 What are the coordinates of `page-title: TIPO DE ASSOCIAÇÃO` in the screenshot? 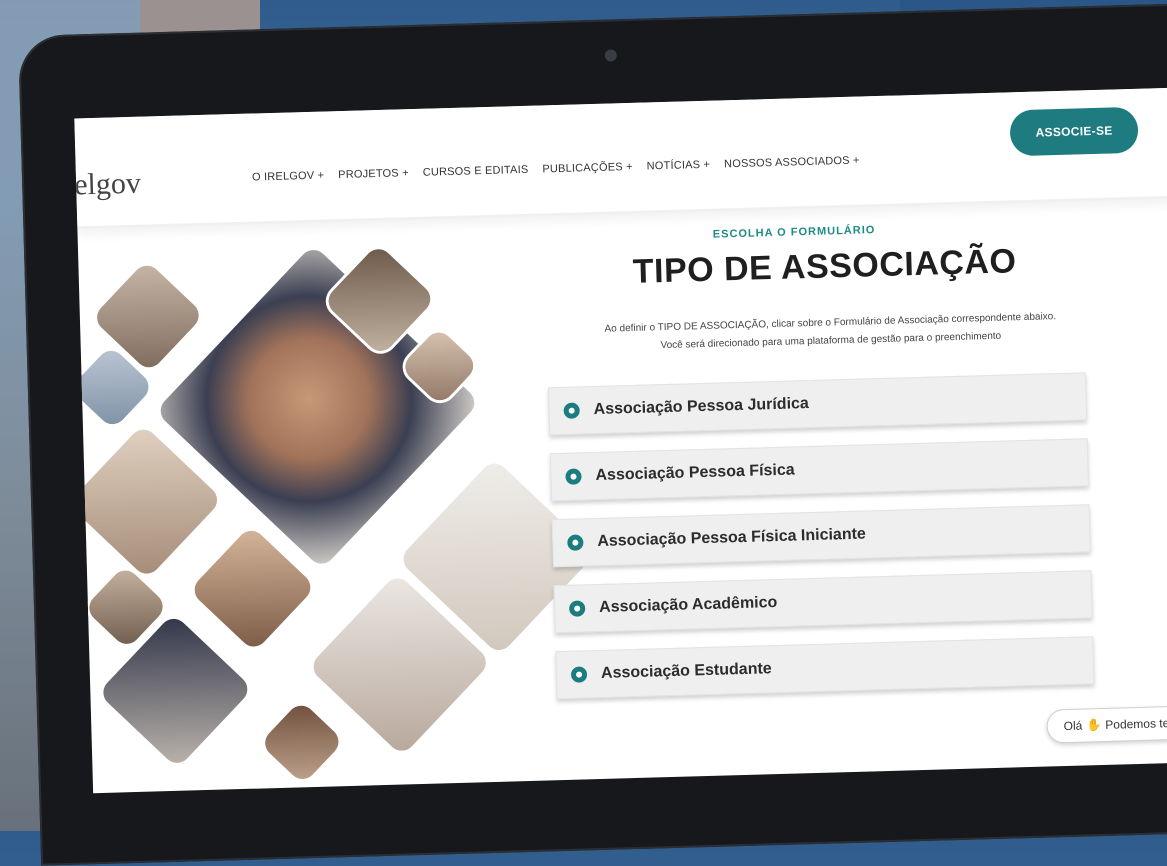 It's located at (824, 266).